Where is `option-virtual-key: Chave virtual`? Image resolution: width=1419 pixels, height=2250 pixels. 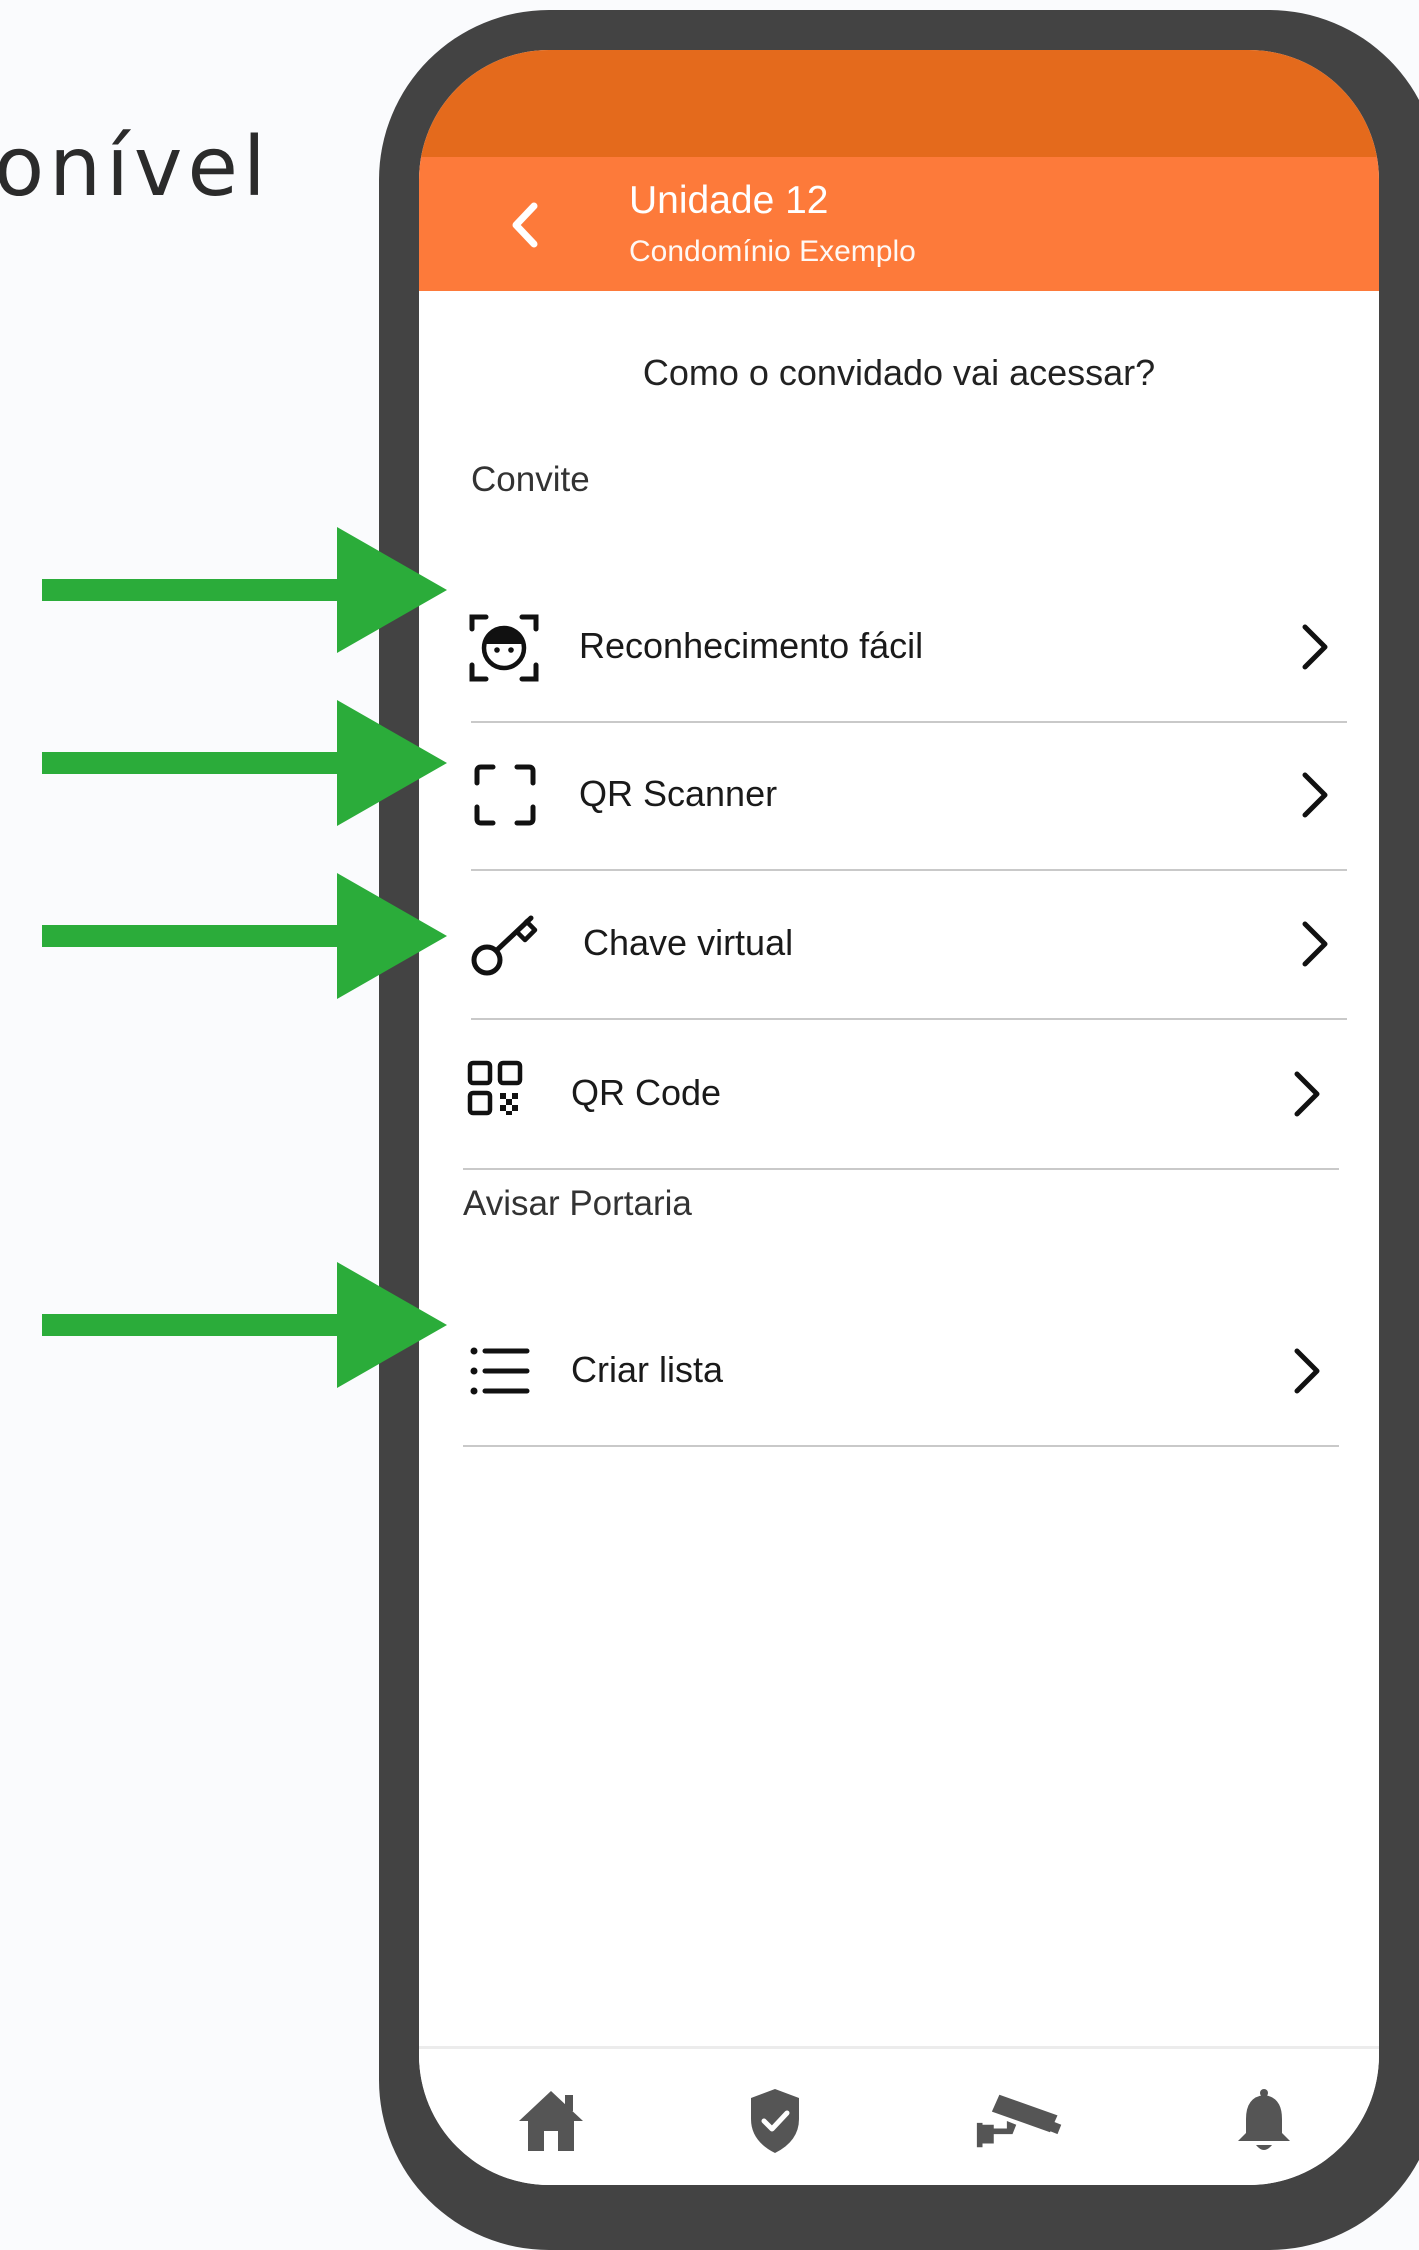 option-virtual-key: Chave virtual is located at coordinates (909, 946).